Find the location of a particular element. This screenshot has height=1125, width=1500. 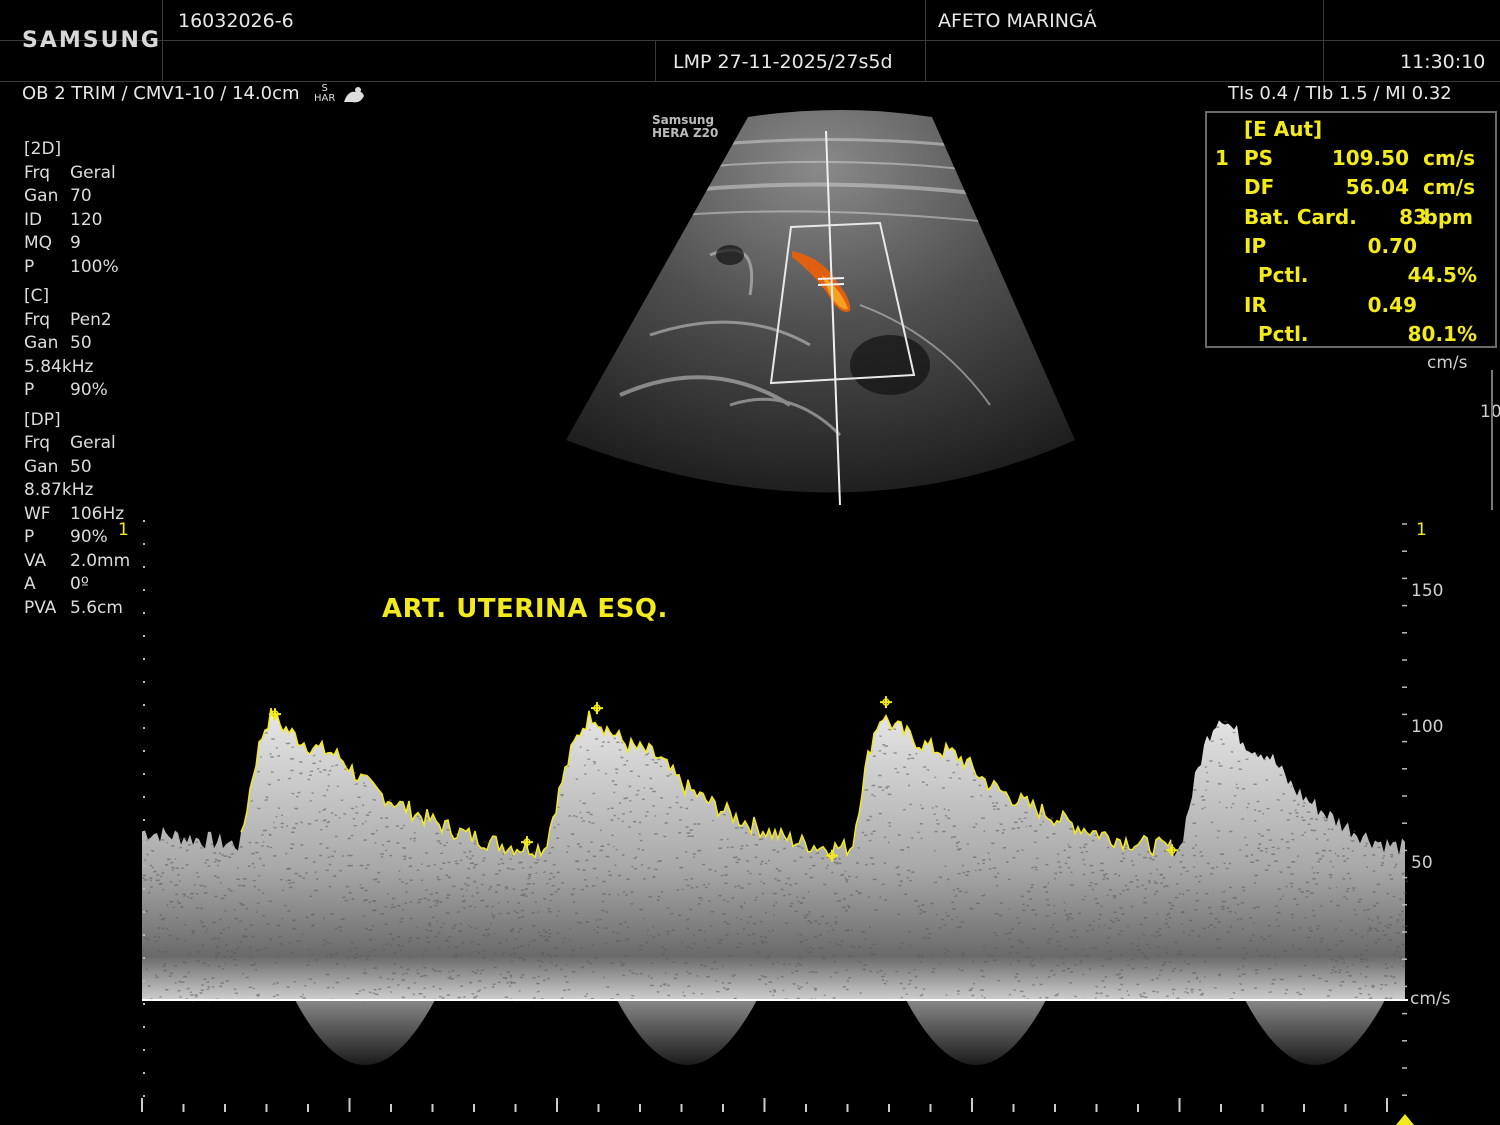

param-key: 8.87kHz is located at coordinates (59, 490).